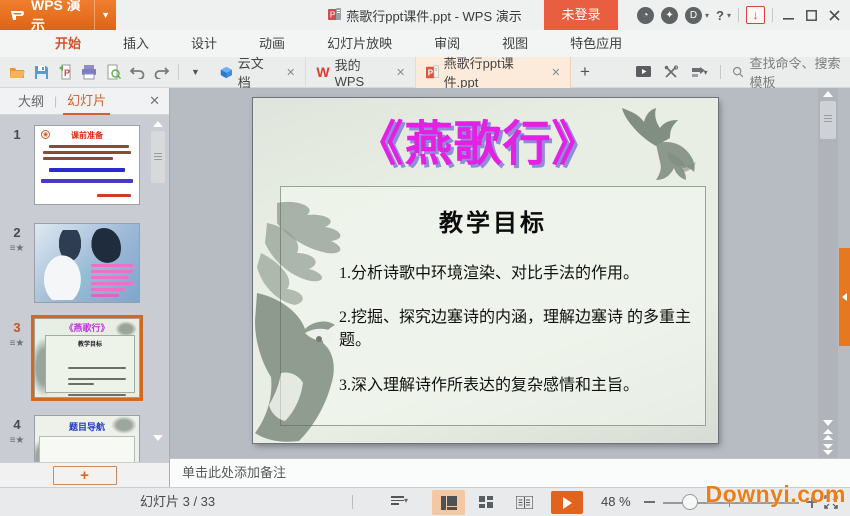  Describe the element at coordinates (17, 248) in the screenshot. I see `animation-star-icon: ≡★` at that location.